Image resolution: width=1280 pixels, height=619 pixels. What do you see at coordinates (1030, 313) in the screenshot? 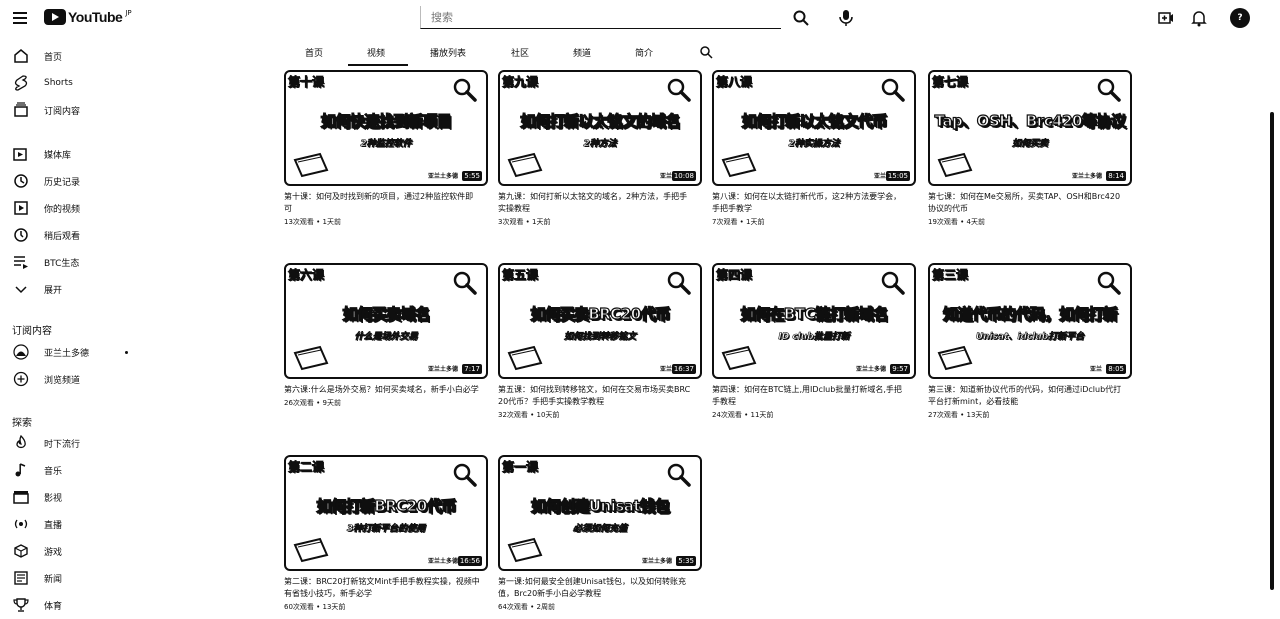
I see `thumbnail-title: 知道代币的代码，如何打新` at bounding box center [1030, 313].